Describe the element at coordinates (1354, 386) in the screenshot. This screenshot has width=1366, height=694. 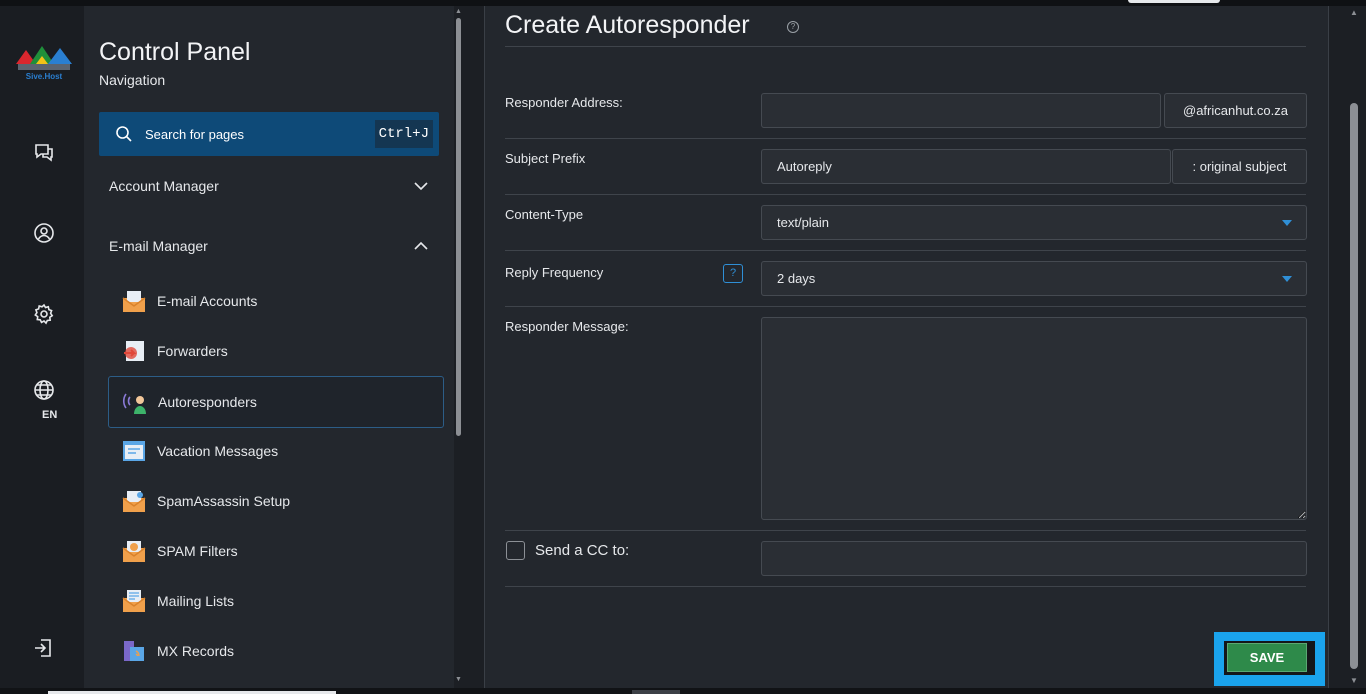
I see `main-scrollbar` at that location.